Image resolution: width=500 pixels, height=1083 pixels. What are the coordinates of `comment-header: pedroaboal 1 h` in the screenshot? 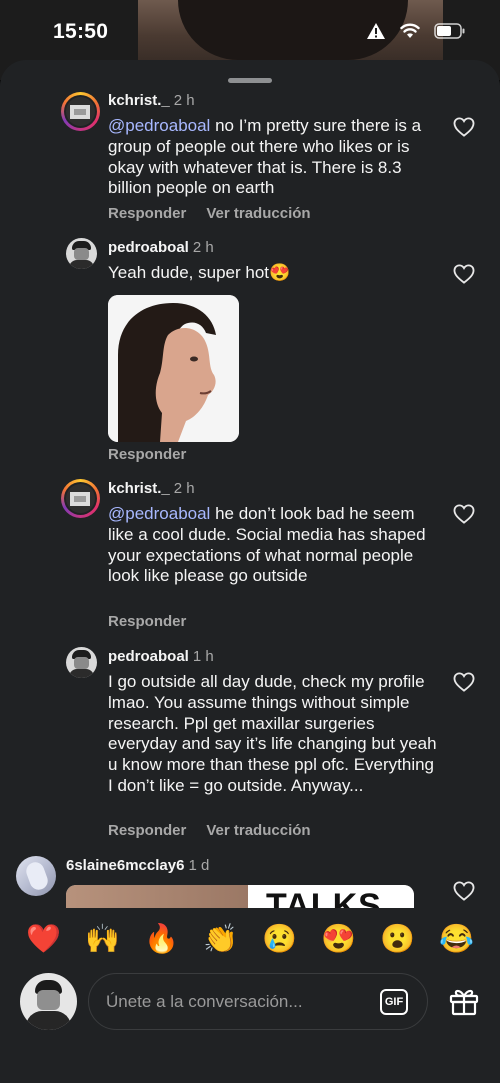 It's located at (161, 656).